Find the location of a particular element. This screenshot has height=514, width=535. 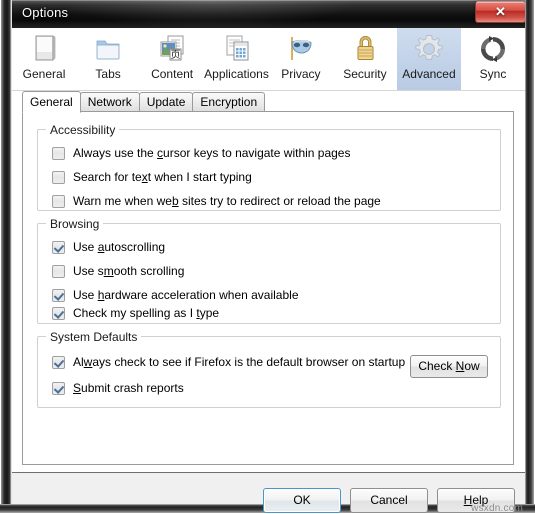

window-border-right is located at coordinates (530, 257).